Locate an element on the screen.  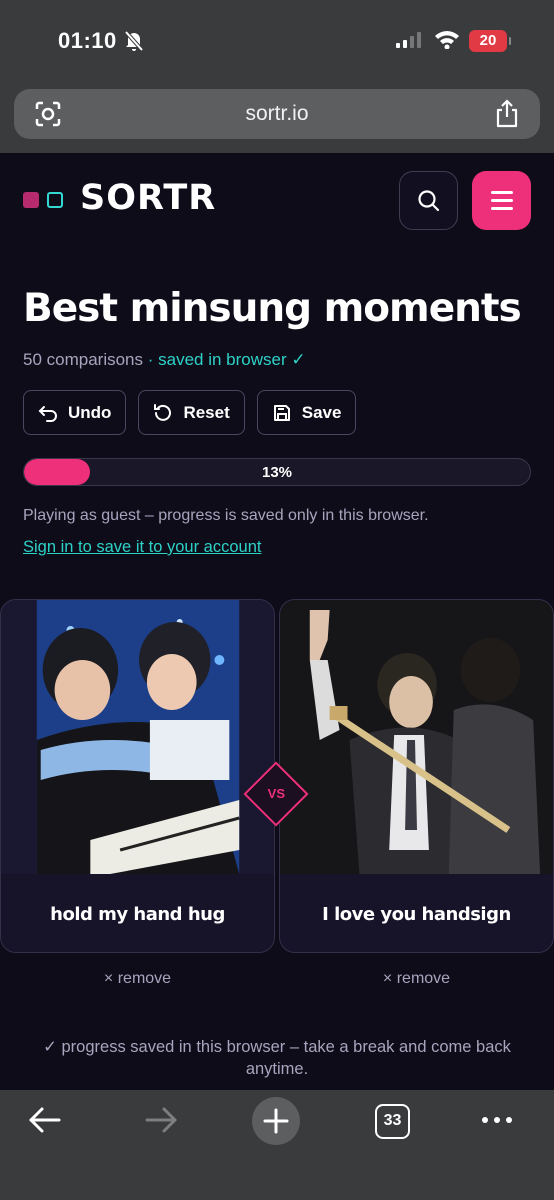
reset-button: Reset is located at coordinates (191, 412).